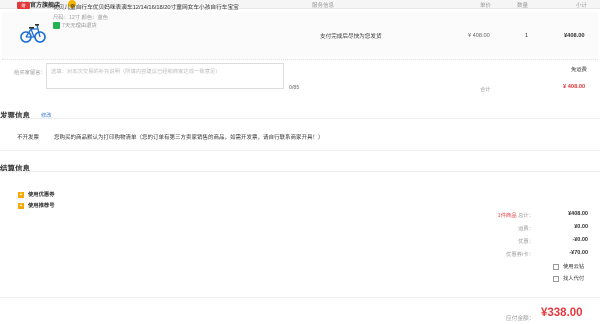 The height and width of the screenshot is (324, 600). What do you see at coordinates (581, 227) in the screenshot?
I see `summary-shipping-value: ¥0.00` at bounding box center [581, 227].